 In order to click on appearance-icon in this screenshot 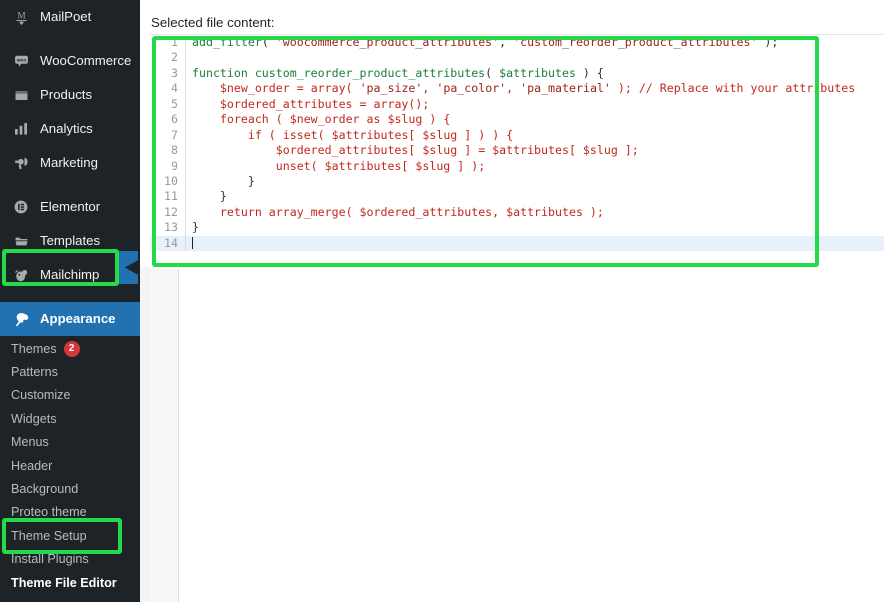, I will do `click(21, 319)`.